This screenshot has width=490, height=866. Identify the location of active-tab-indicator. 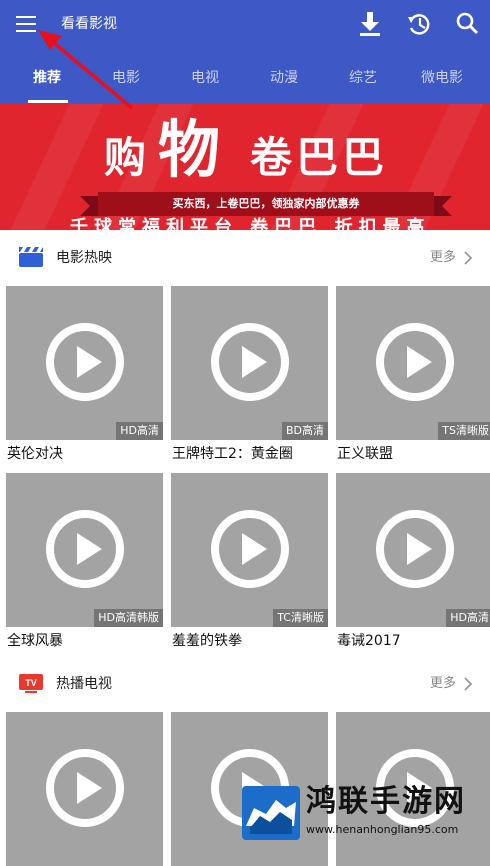
(48, 101).